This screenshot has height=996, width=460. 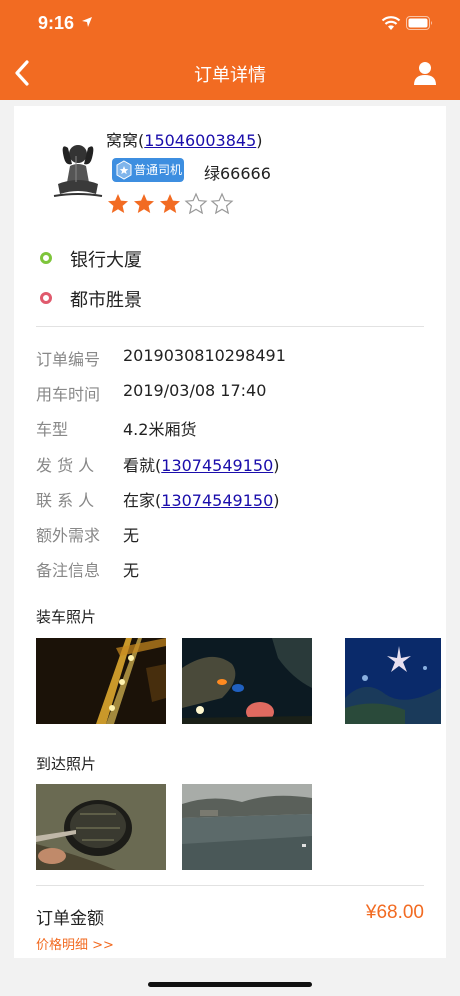 I want to click on driver-name: 窝窝(15046003845), so click(x=184, y=140).